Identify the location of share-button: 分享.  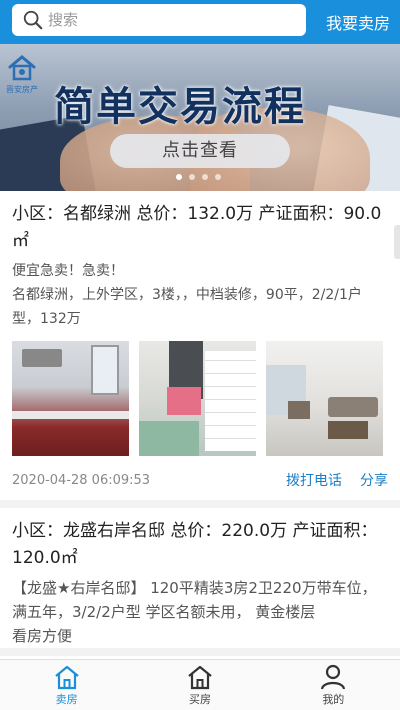
(374, 480).